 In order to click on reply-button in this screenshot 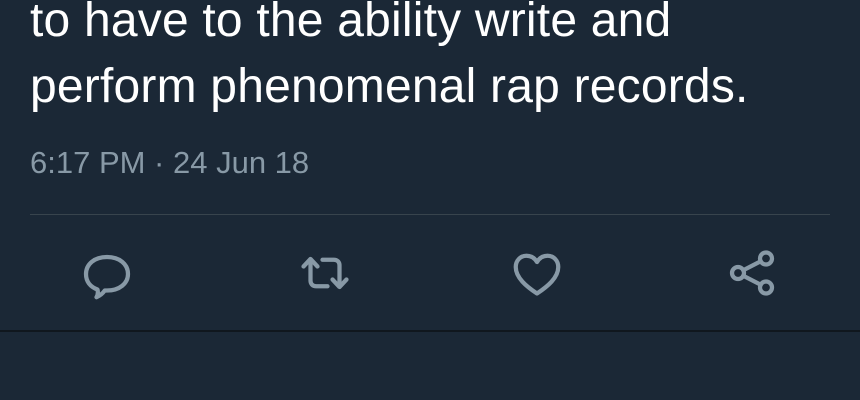, I will do `click(107, 273)`.